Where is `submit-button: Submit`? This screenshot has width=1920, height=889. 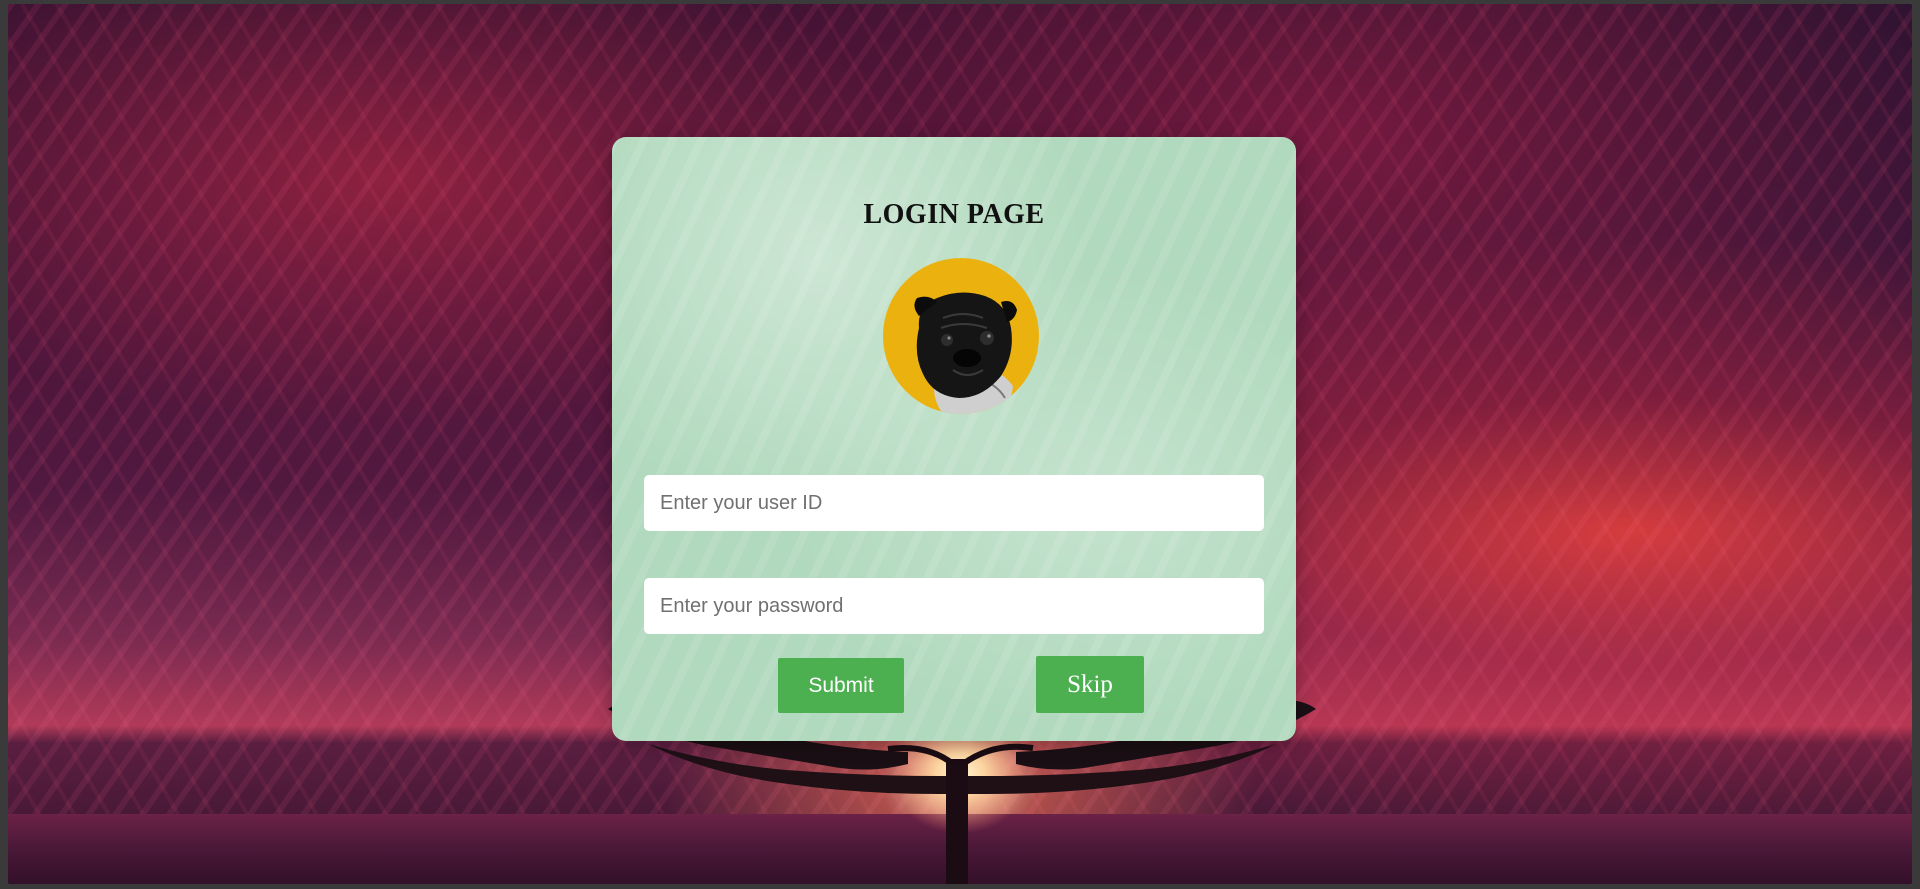
submit-button: Submit is located at coordinates (841, 685).